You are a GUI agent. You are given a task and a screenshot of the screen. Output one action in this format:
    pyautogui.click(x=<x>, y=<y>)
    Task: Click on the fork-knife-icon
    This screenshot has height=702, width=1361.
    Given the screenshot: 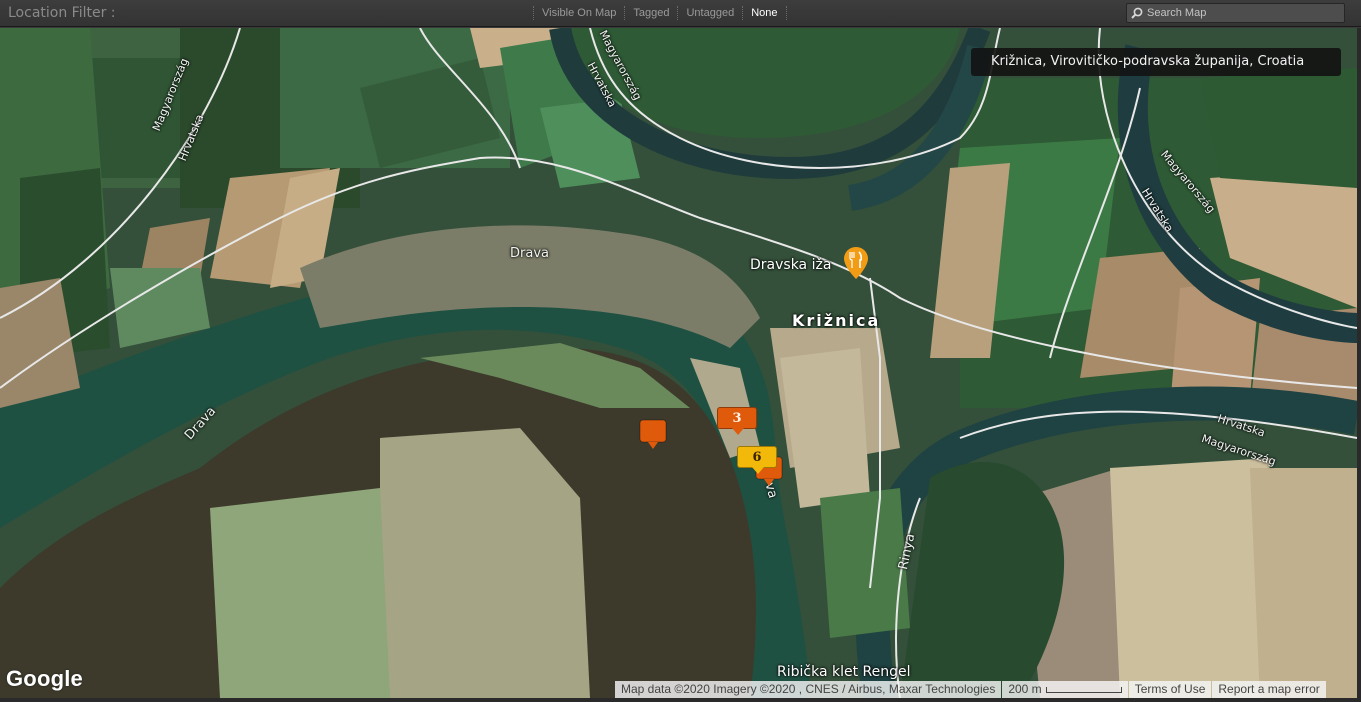 What is the action you would take?
    pyautogui.click(x=856, y=263)
    